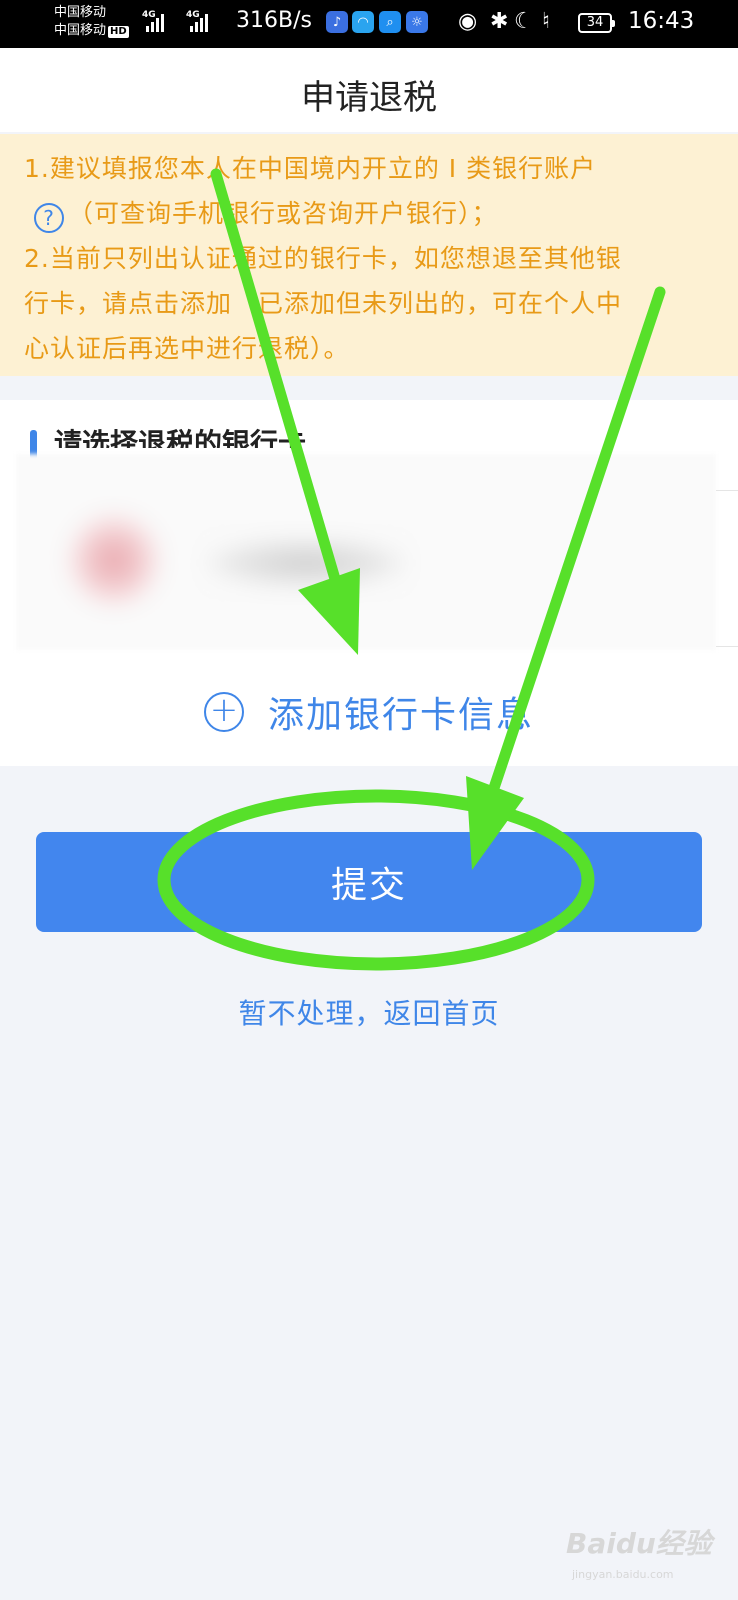 This screenshot has height=1600, width=738. What do you see at coordinates (468, 21) in the screenshot?
I see `eye-icon: ◉` at bounding box center [468, 21].